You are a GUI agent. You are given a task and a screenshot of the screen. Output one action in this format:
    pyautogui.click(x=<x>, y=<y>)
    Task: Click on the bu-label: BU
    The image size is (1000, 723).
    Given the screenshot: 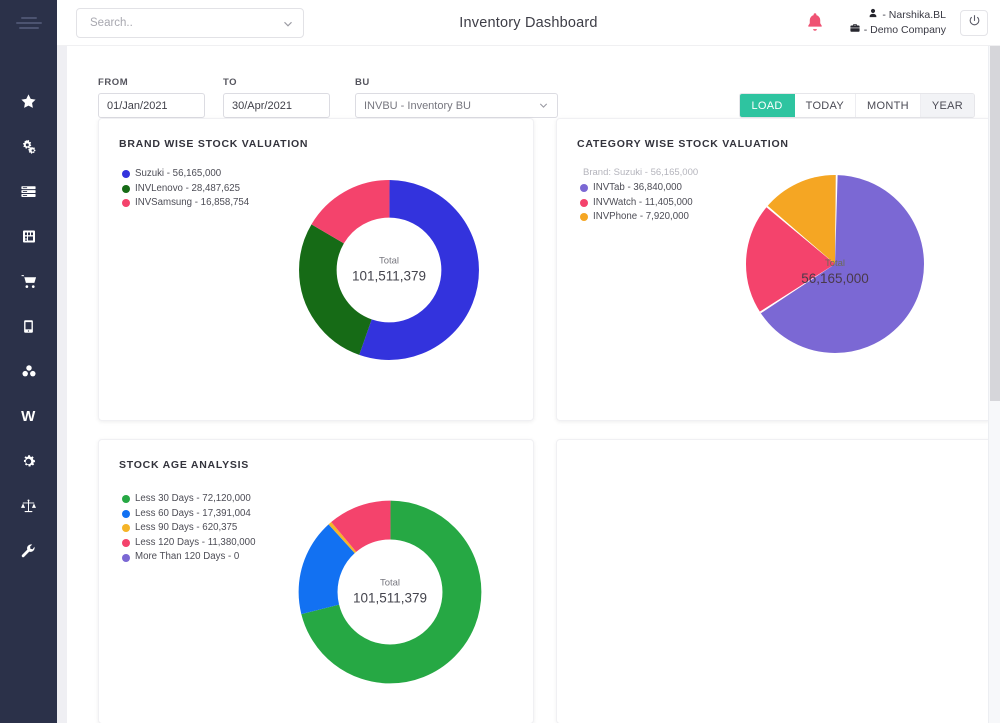 What is the action you would take?
    pyautogui.click(x=362, y=82)
    